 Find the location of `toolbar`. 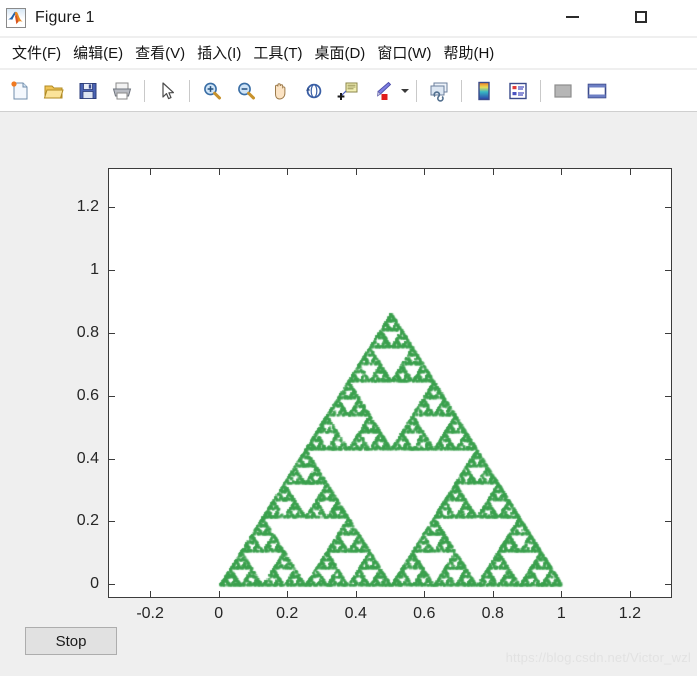

toolbar is located at coordinates (348, 91).